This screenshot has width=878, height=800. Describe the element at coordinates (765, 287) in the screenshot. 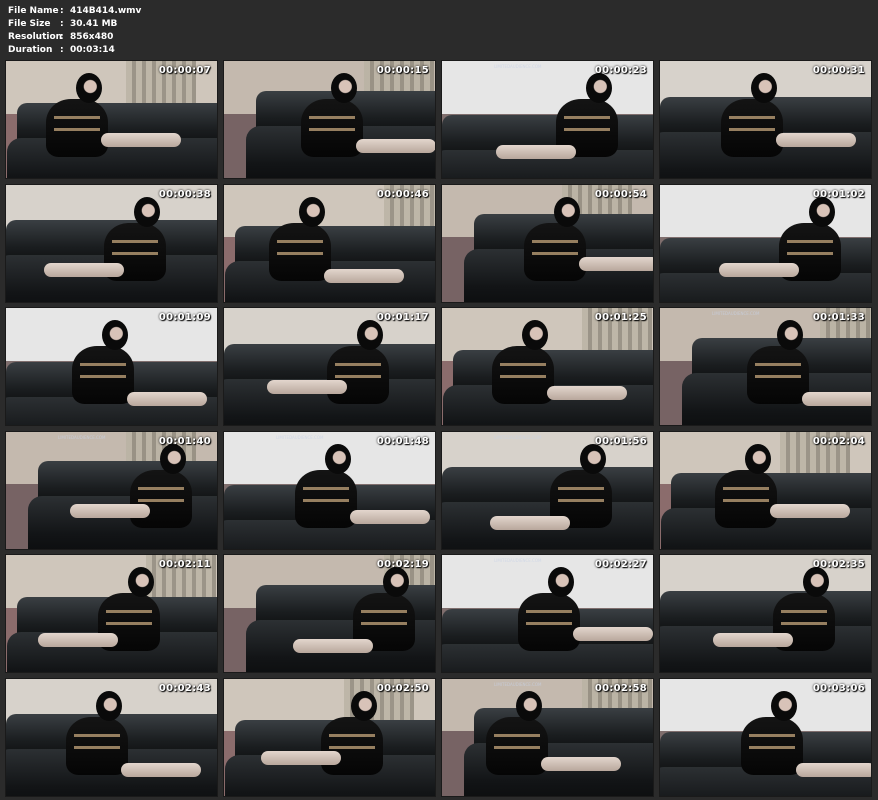

I see `sofa` at that location.